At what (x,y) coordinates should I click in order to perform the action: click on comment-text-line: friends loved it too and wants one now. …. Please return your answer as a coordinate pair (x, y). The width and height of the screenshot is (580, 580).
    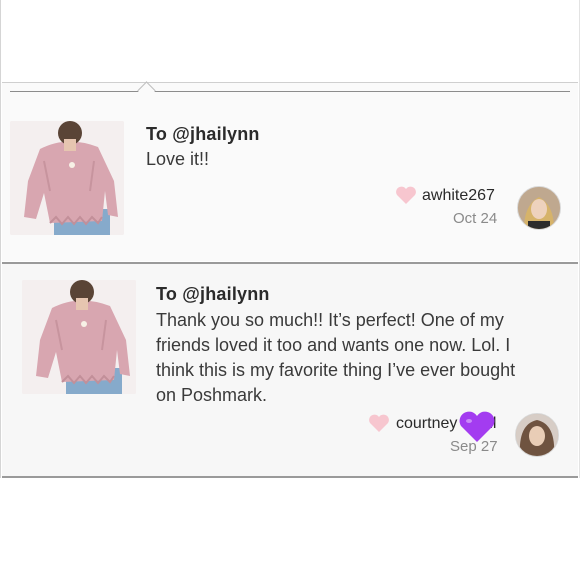
    Looking at the image, I should click on (333, 345).